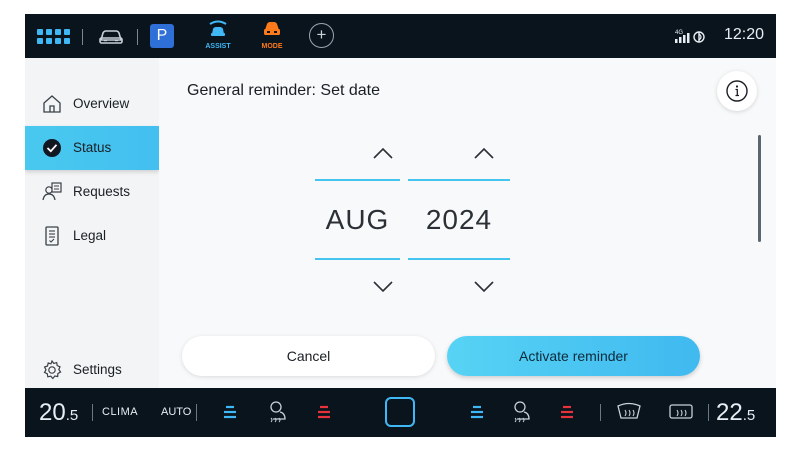 The height and width of the screenshot is (450, 800). What do you see at coordinates (278, 412) in the screenshot?
I see `steering-heat-icon` at bounding box center [278, 412].